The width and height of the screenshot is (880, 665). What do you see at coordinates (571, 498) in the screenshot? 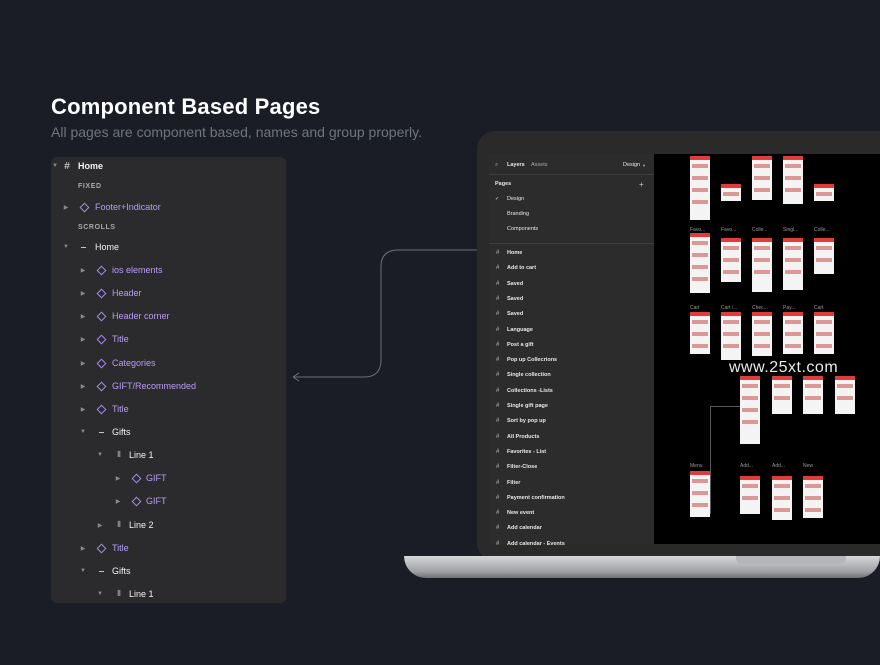
I see `frame-item: # Payment confirmation` at bounding box center [571, 498].